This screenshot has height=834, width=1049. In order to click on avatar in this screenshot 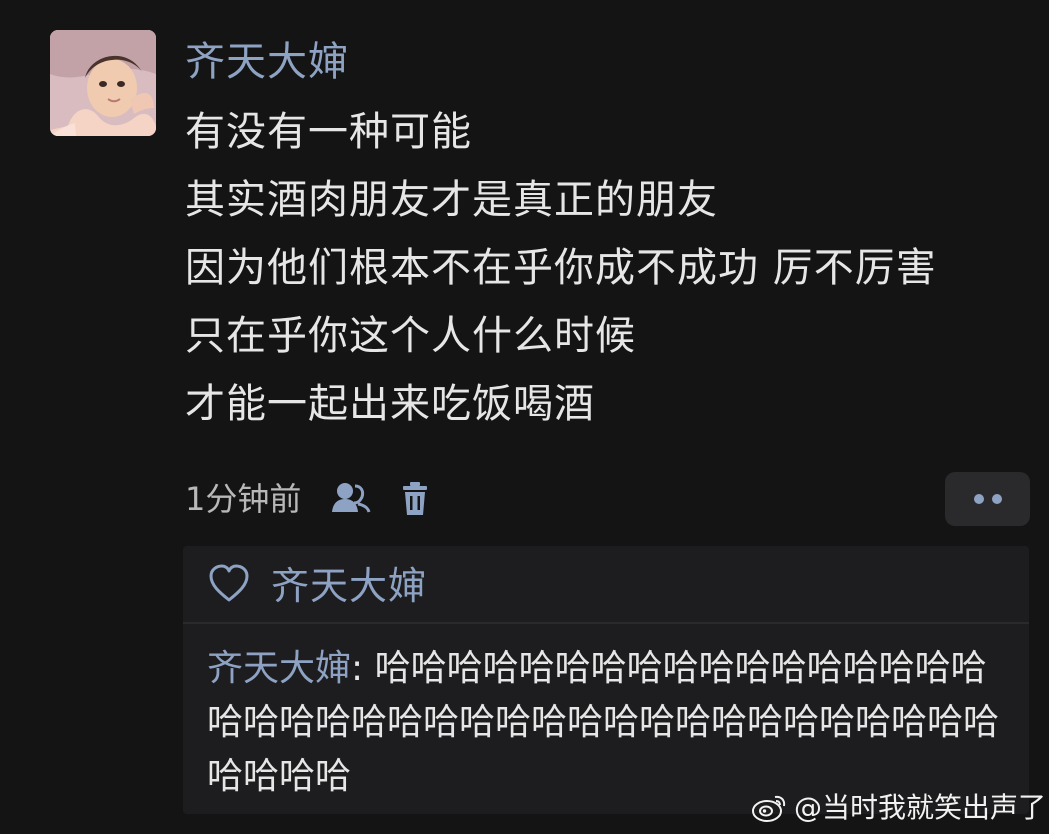, I will do `click(103, 83)`.